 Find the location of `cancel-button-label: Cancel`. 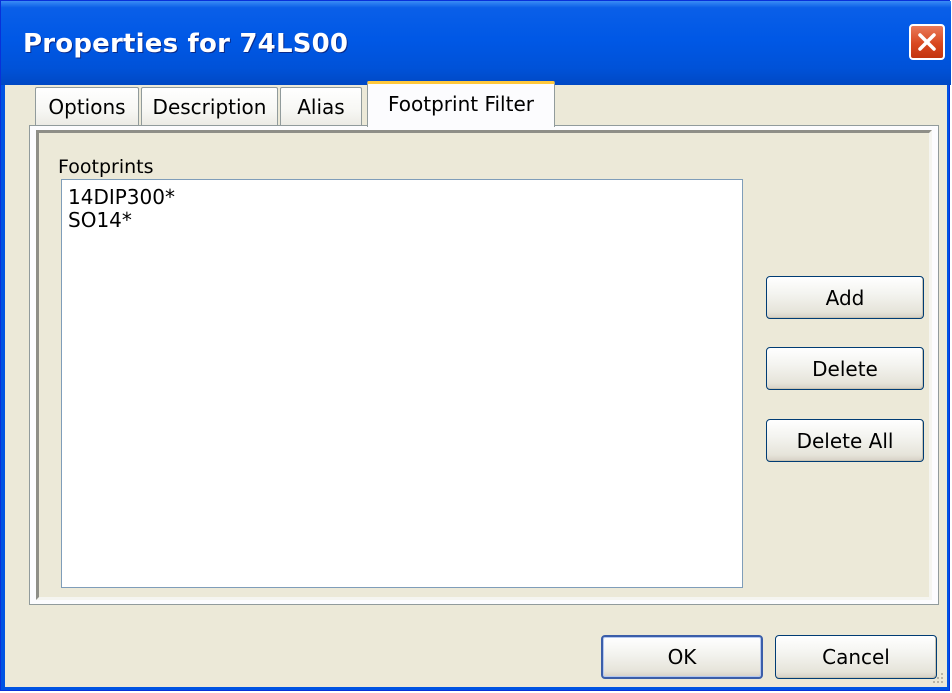

cancel-button-label: Cancel is located at coordinates (856, 657).